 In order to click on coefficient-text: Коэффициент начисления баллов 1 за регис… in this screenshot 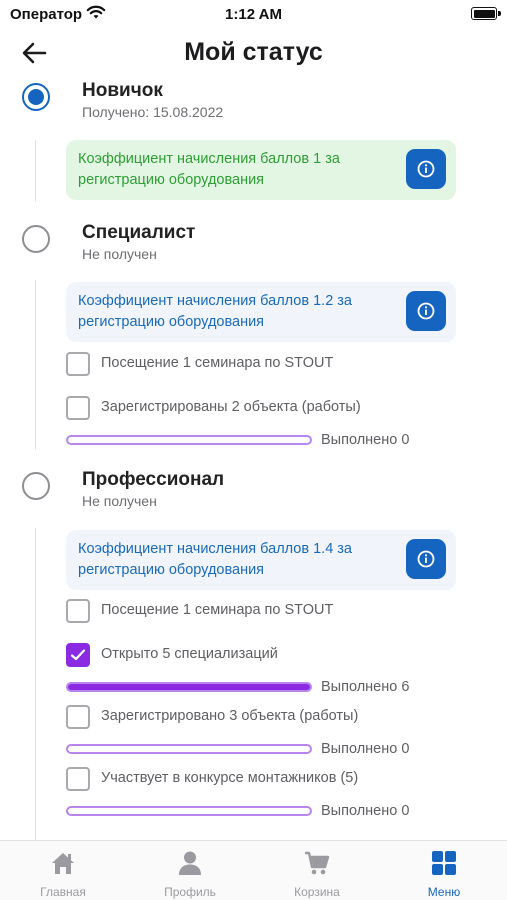, I will do `click(209, 169)`.